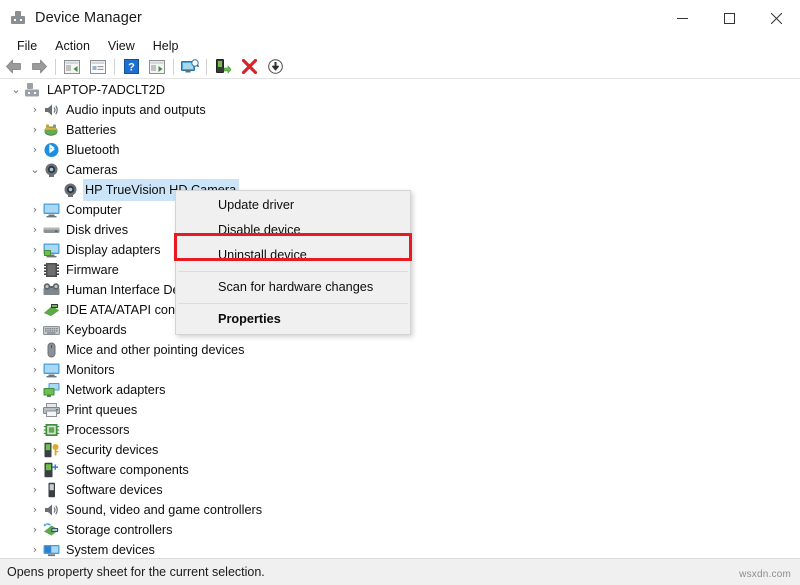 The image size is (800, 585). What do you see at coordinates (166, 46) in the screenshot?
I see `menu-help: Help` at bounding box center [166, 46].